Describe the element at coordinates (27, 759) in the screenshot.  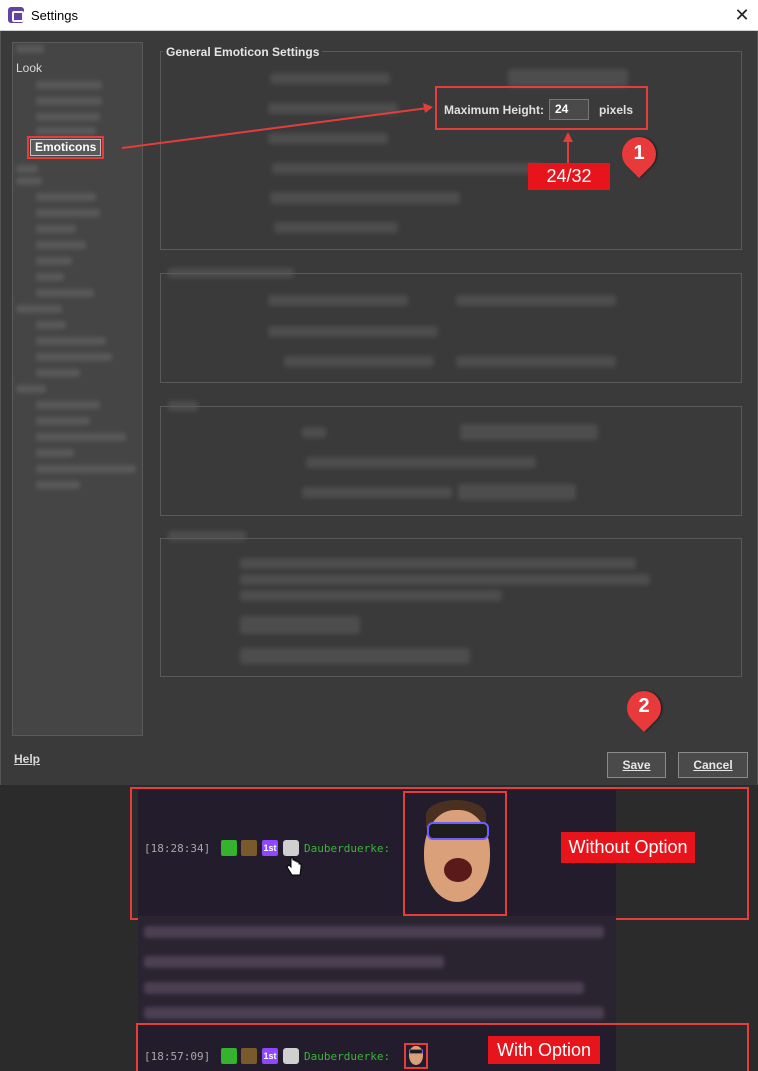
I see `help-link: Help` at that location.